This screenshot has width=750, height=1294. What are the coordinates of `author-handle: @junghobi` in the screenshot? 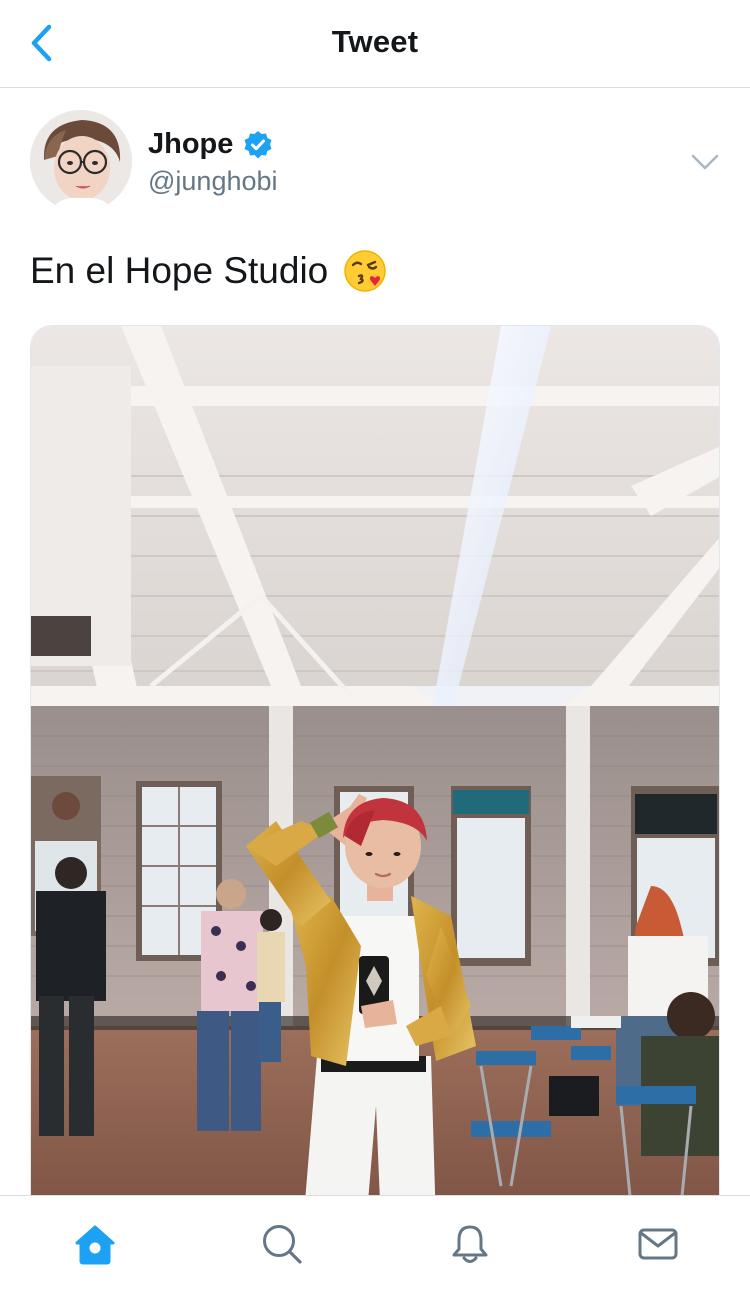 It's located at (213, 181).